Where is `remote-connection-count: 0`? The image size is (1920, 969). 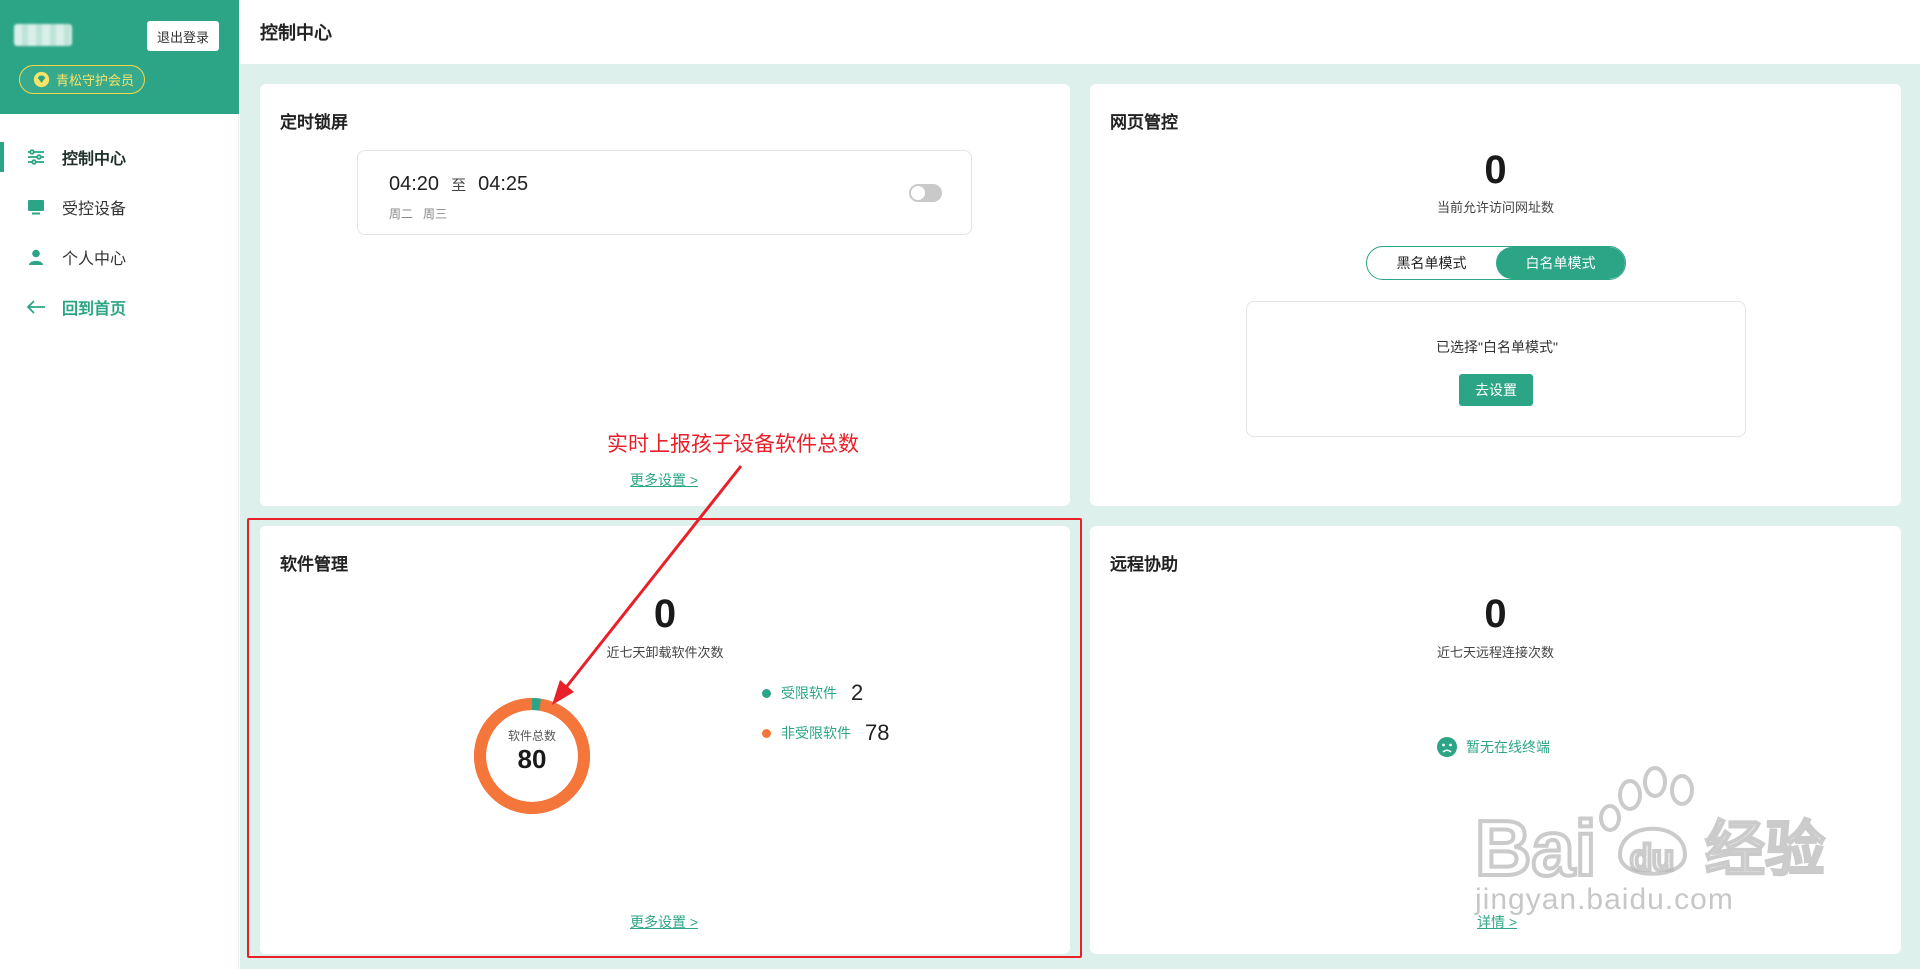 remote-connection-count: 0 is located at coordinates (1495, 614).